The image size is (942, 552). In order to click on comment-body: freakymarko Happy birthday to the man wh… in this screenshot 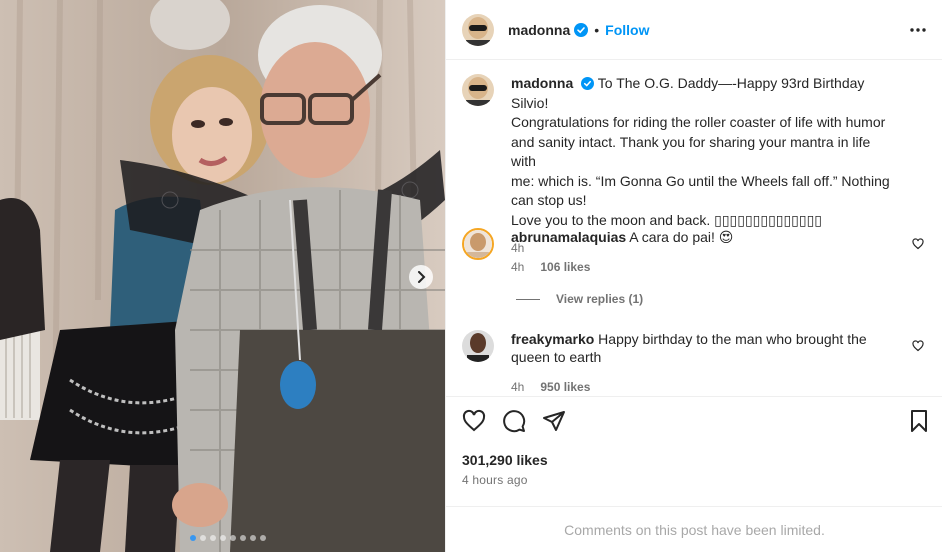, I will do `click(703, 363)`.